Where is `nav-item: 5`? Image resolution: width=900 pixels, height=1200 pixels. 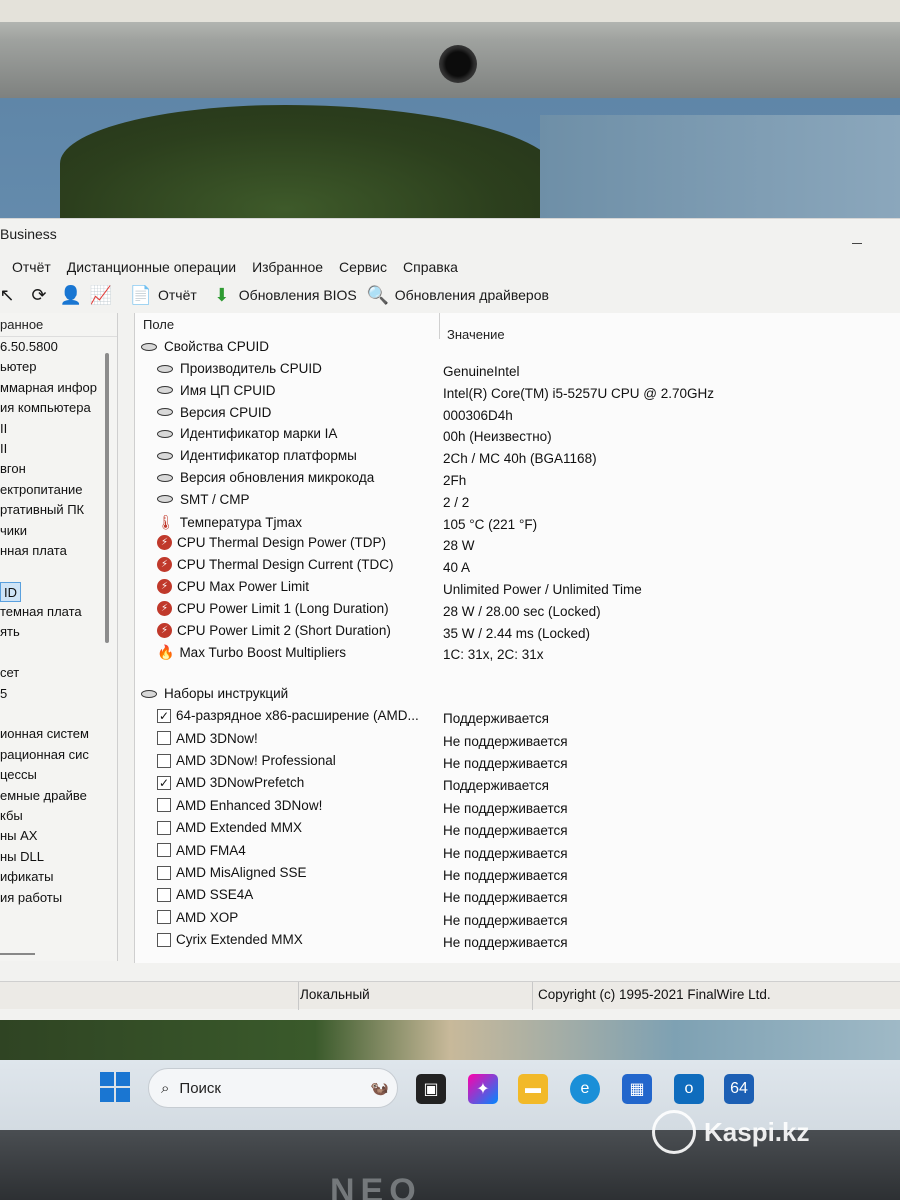
nav-item: 5 is located at coordinates (58, 694).